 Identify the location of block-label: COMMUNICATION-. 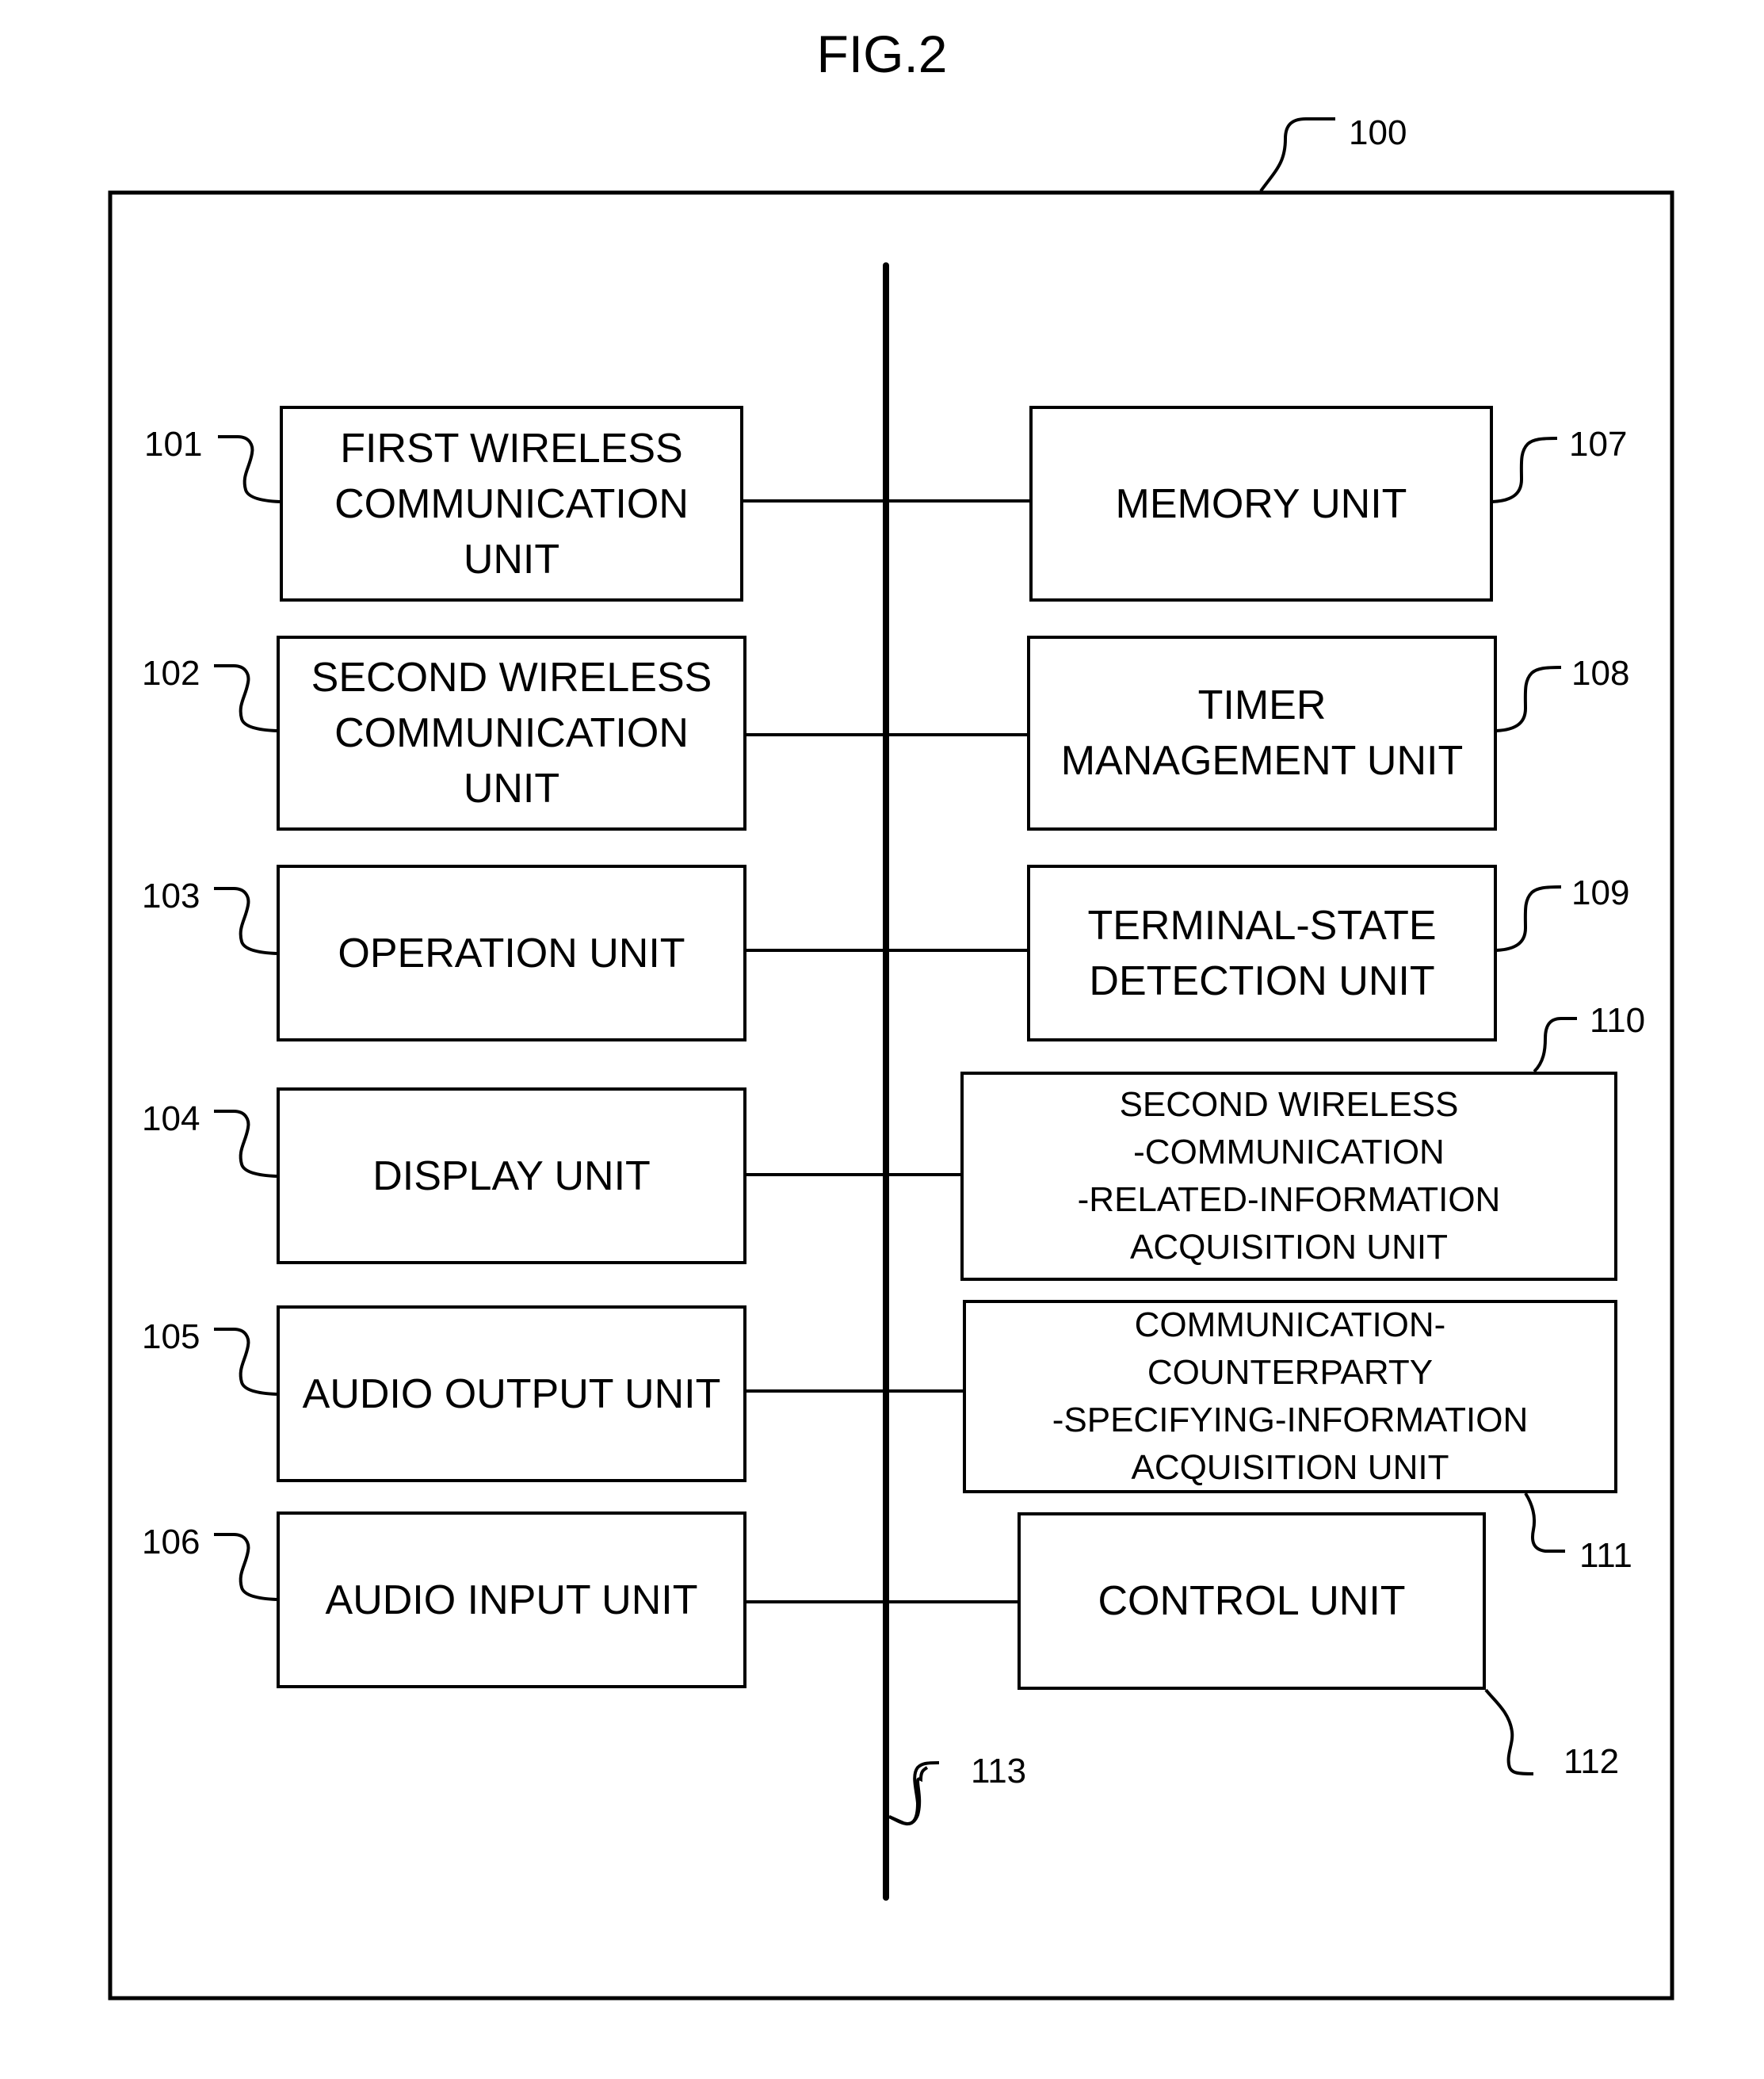
(1290, 1325).